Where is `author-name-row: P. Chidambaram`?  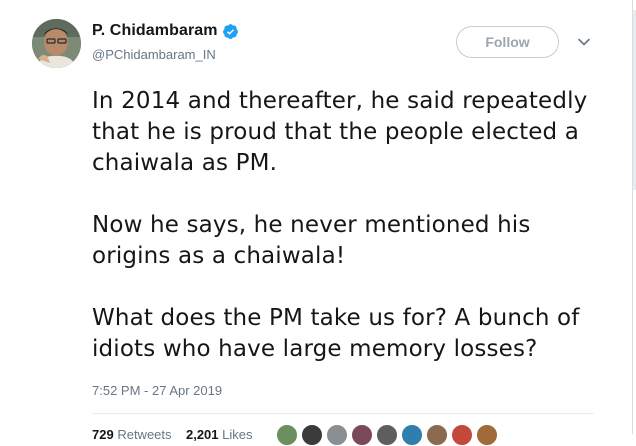 author-name-row: P. Chidambaram is located at coordinates (165, 31).